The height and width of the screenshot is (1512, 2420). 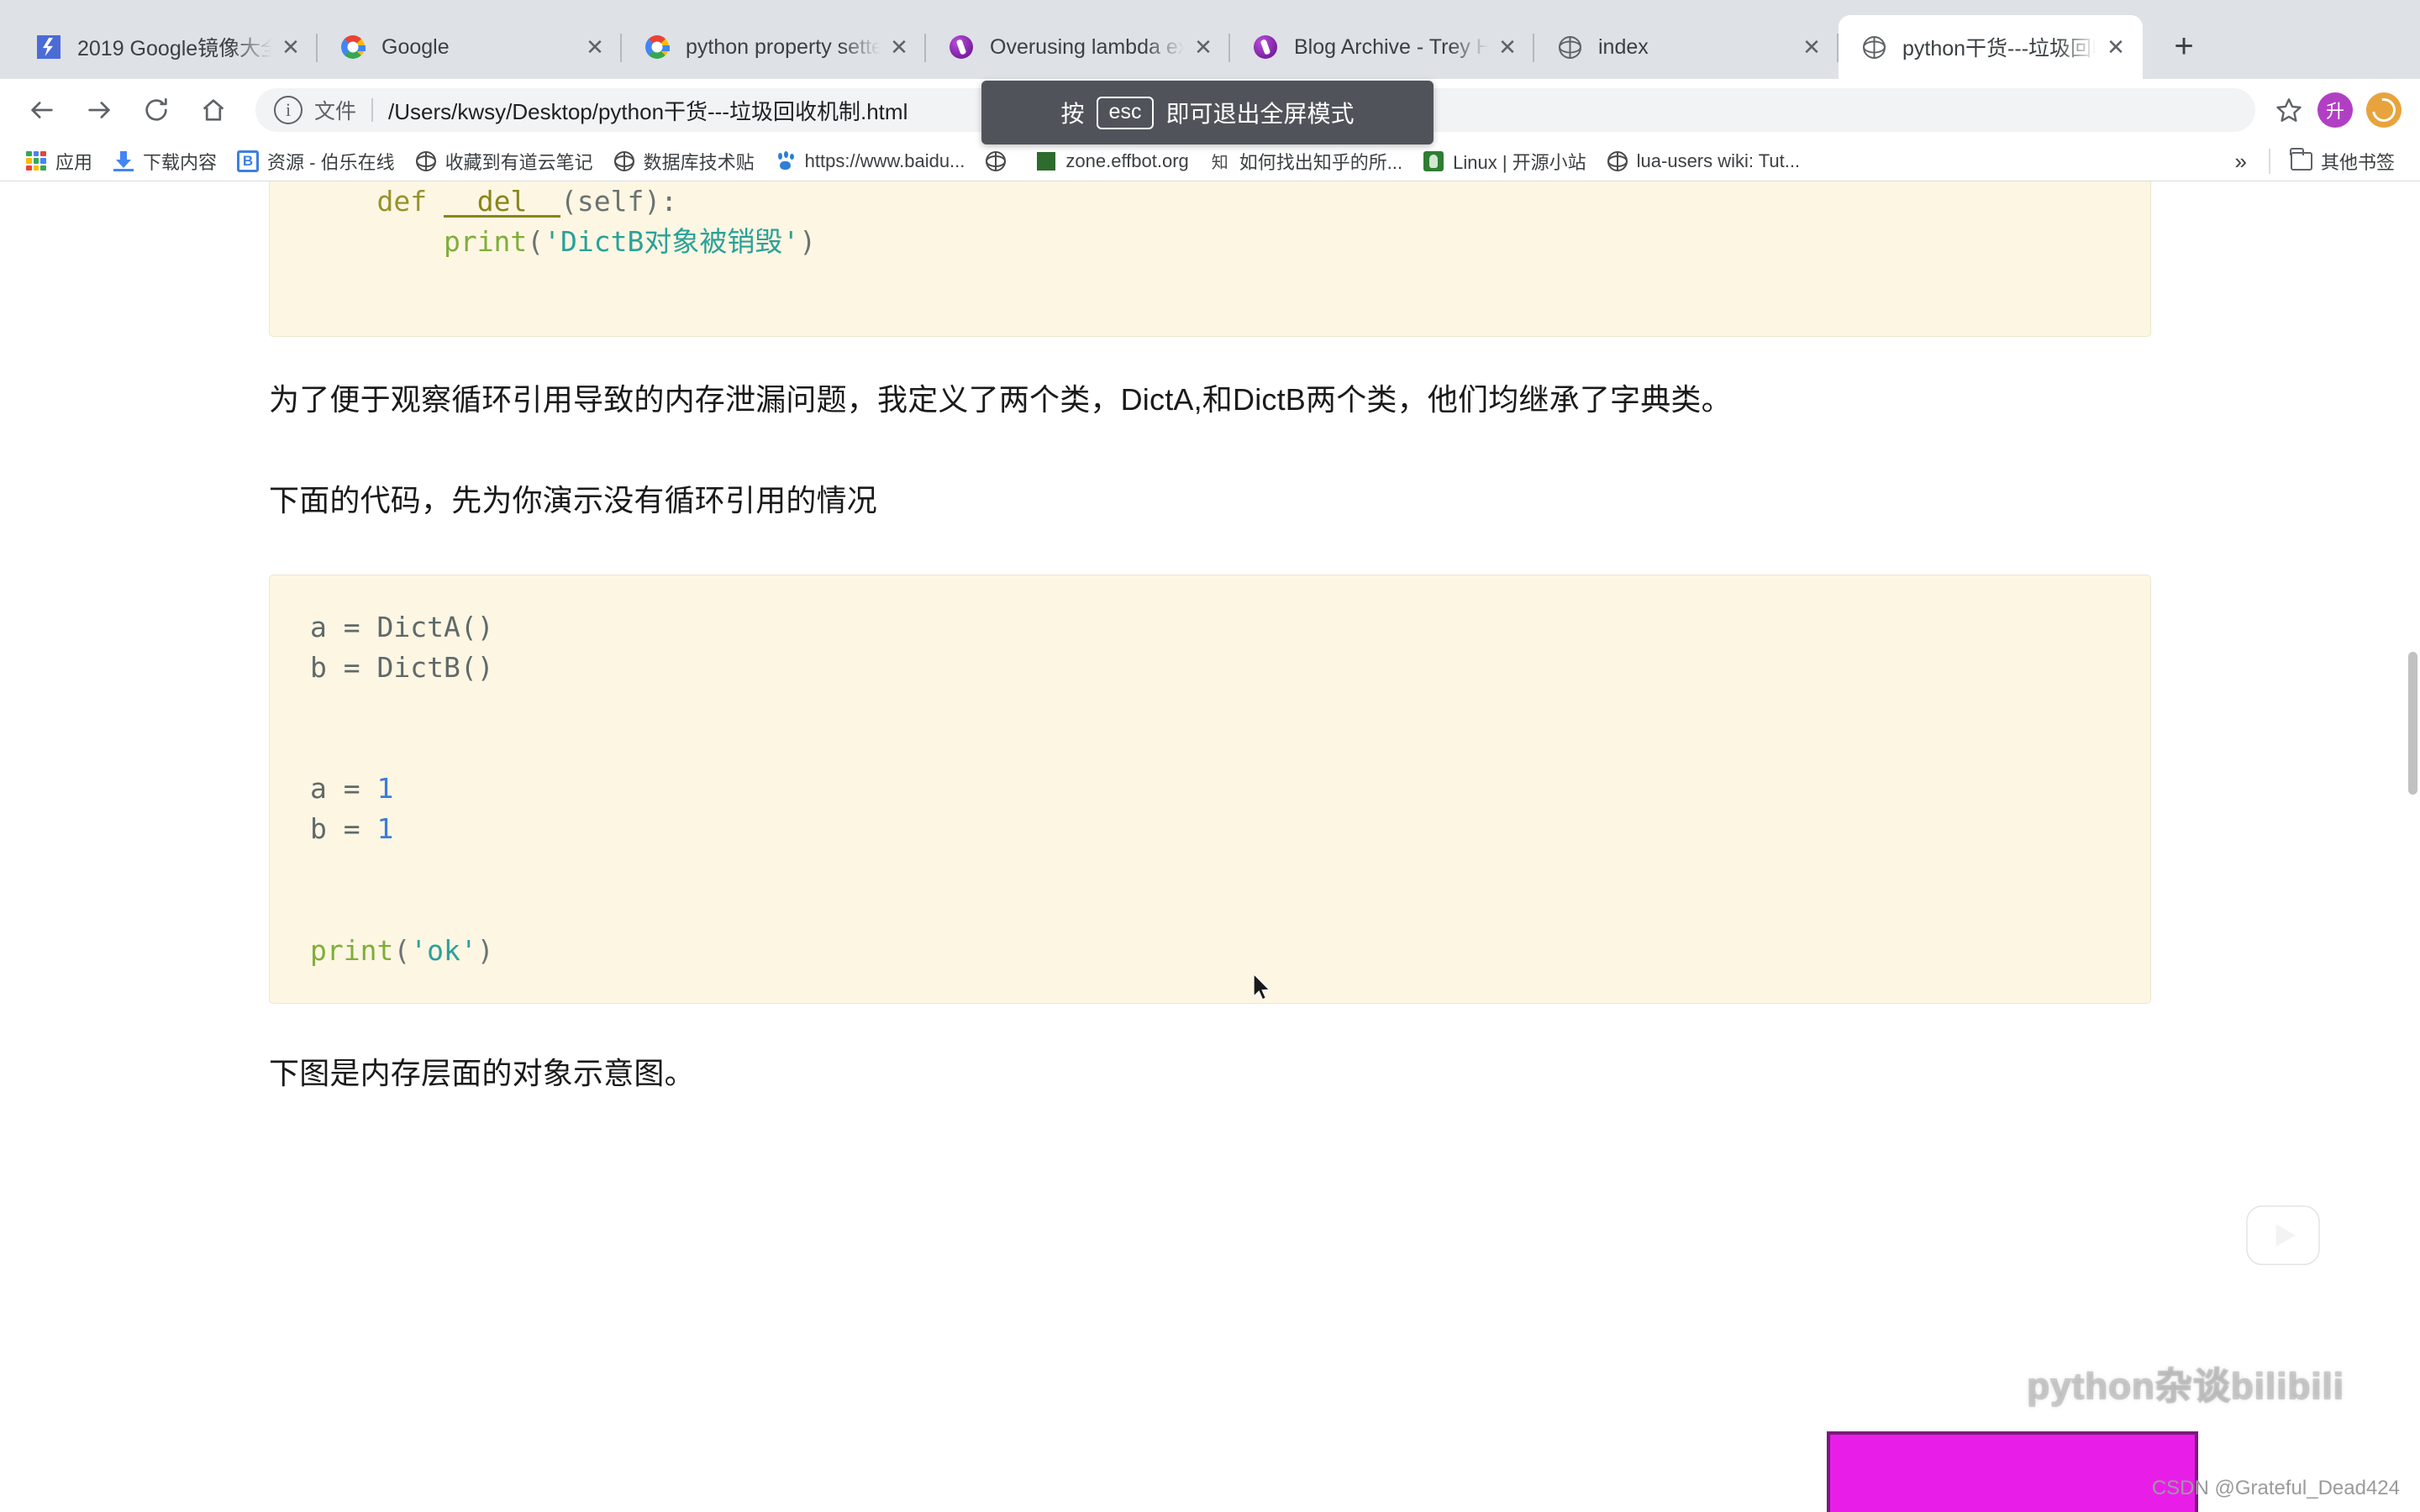 I want to click on browser-tab-4: Blog Archive - Trey Hu ✕, so click(x=1382, y=47).